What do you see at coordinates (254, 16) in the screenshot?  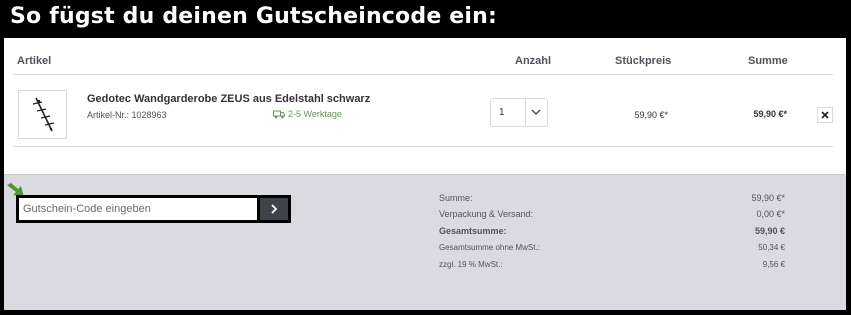 I see `banner-title: So fügst du deinen Gutscheincode ein:` at bounding box center [254, 16].